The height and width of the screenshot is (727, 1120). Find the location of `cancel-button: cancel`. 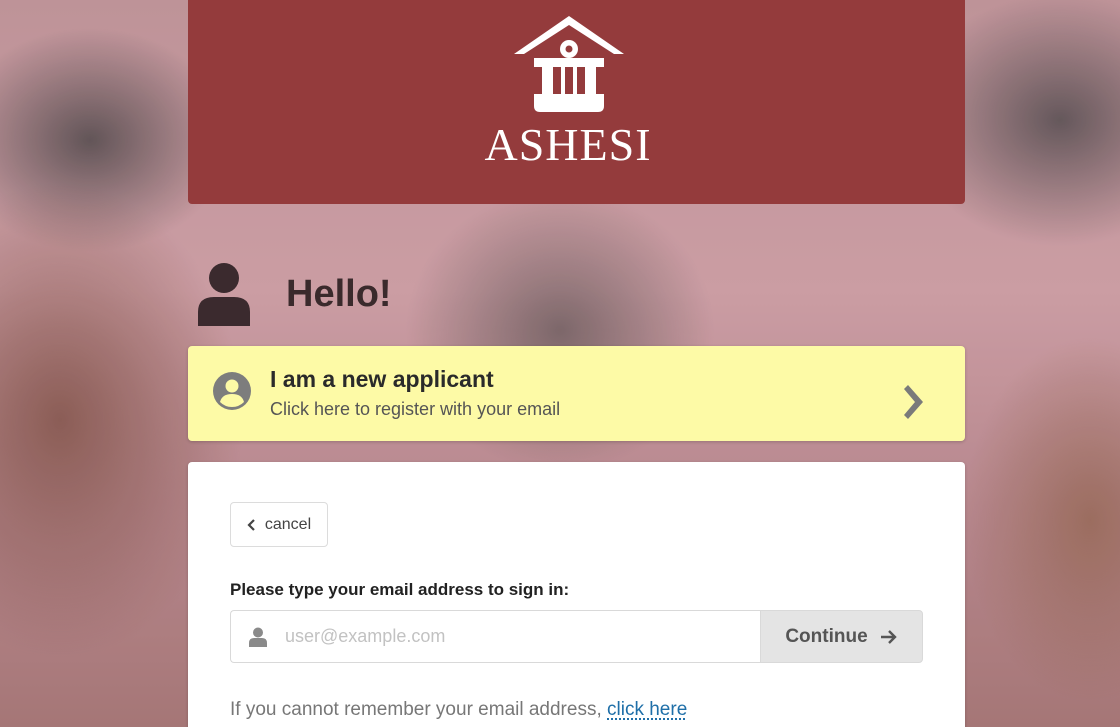

cancel-button: cancel is located at coordinates (279, 524).